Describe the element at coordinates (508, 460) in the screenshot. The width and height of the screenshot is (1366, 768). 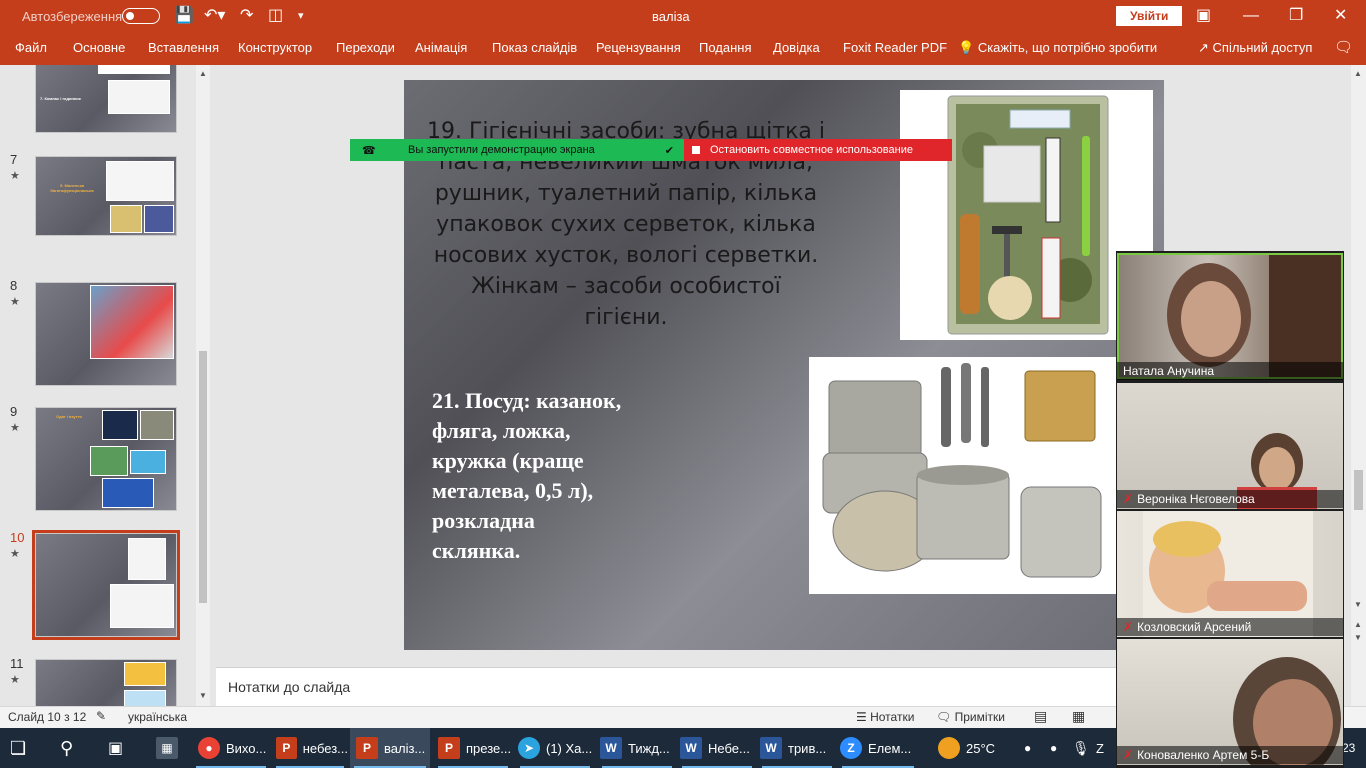
I see `text-line: кружка (краще` at that location.